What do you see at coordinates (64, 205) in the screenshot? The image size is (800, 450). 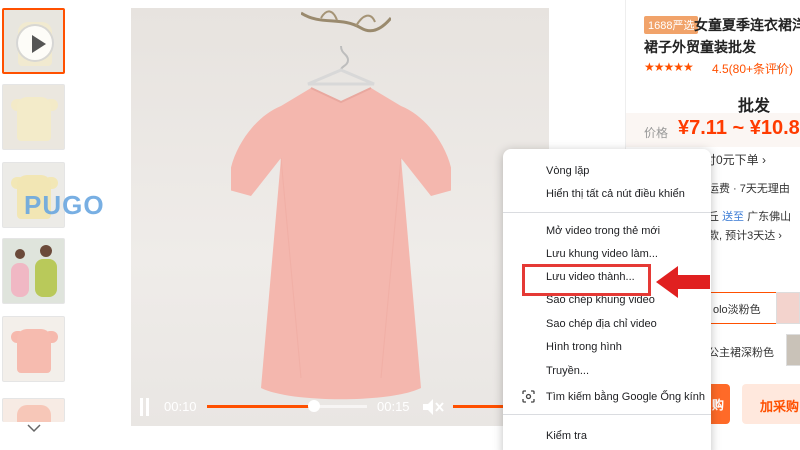 I see `watermark-logo: PUGO` at bounding box center [64, 205].